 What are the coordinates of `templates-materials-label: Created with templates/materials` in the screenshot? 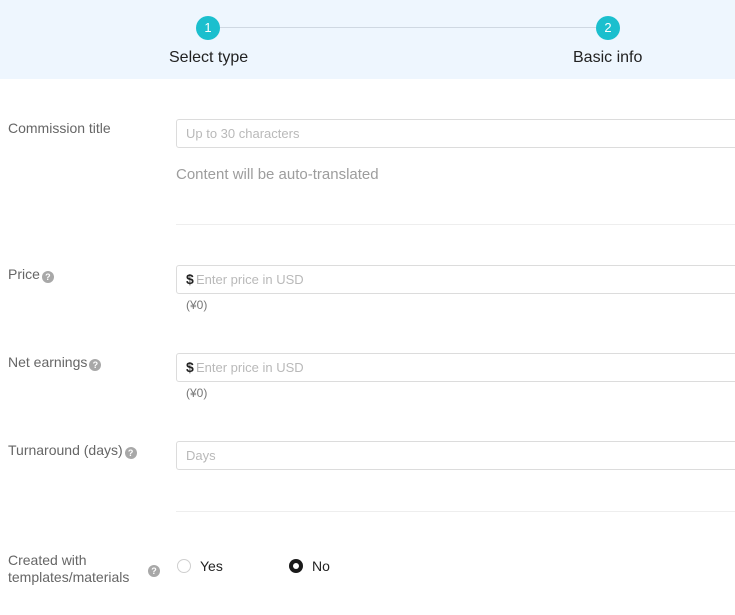 It's located at (68, 569).